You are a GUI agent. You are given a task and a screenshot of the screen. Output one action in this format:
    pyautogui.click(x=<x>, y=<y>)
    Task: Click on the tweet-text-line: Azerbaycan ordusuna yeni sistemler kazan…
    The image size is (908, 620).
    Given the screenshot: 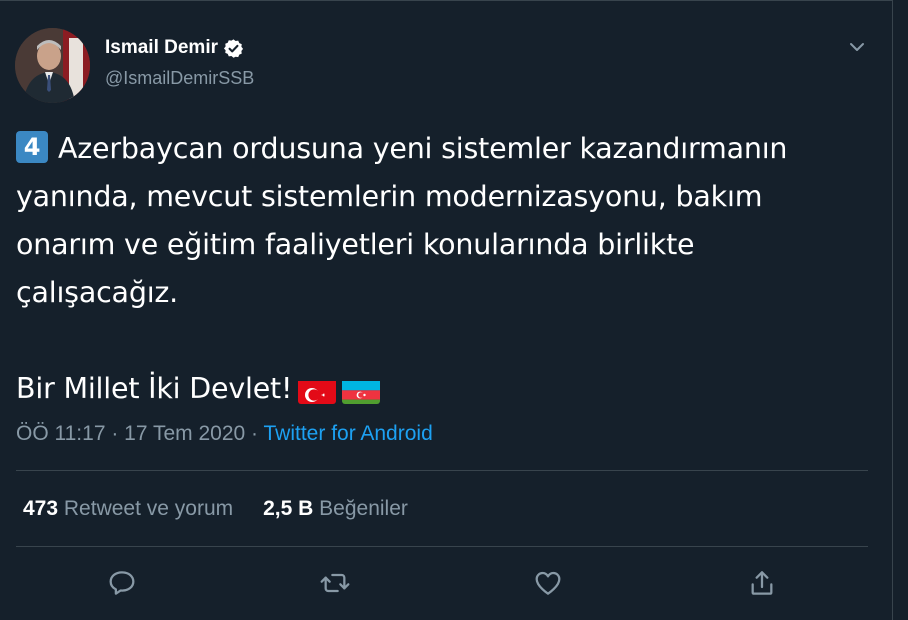 What is the action you would take?
    pyautogui.click(x=423, y=148)
    